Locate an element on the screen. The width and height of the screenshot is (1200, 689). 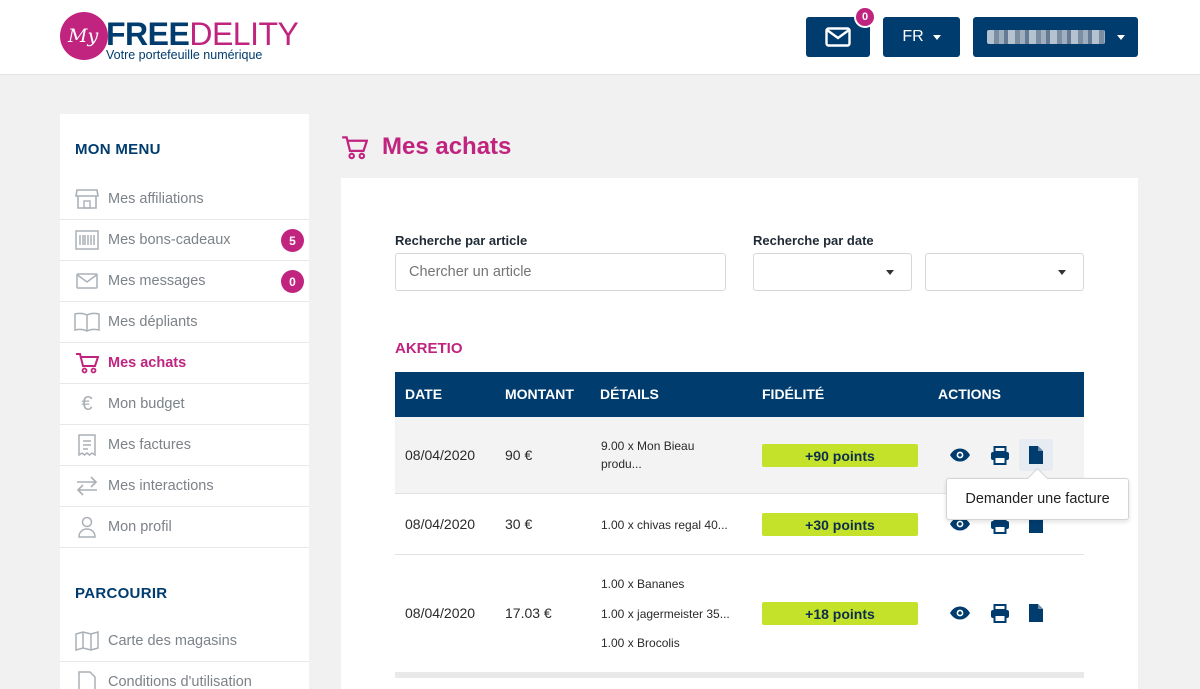
search-date-label: Recherche par date is located at coordinates (813, 240).